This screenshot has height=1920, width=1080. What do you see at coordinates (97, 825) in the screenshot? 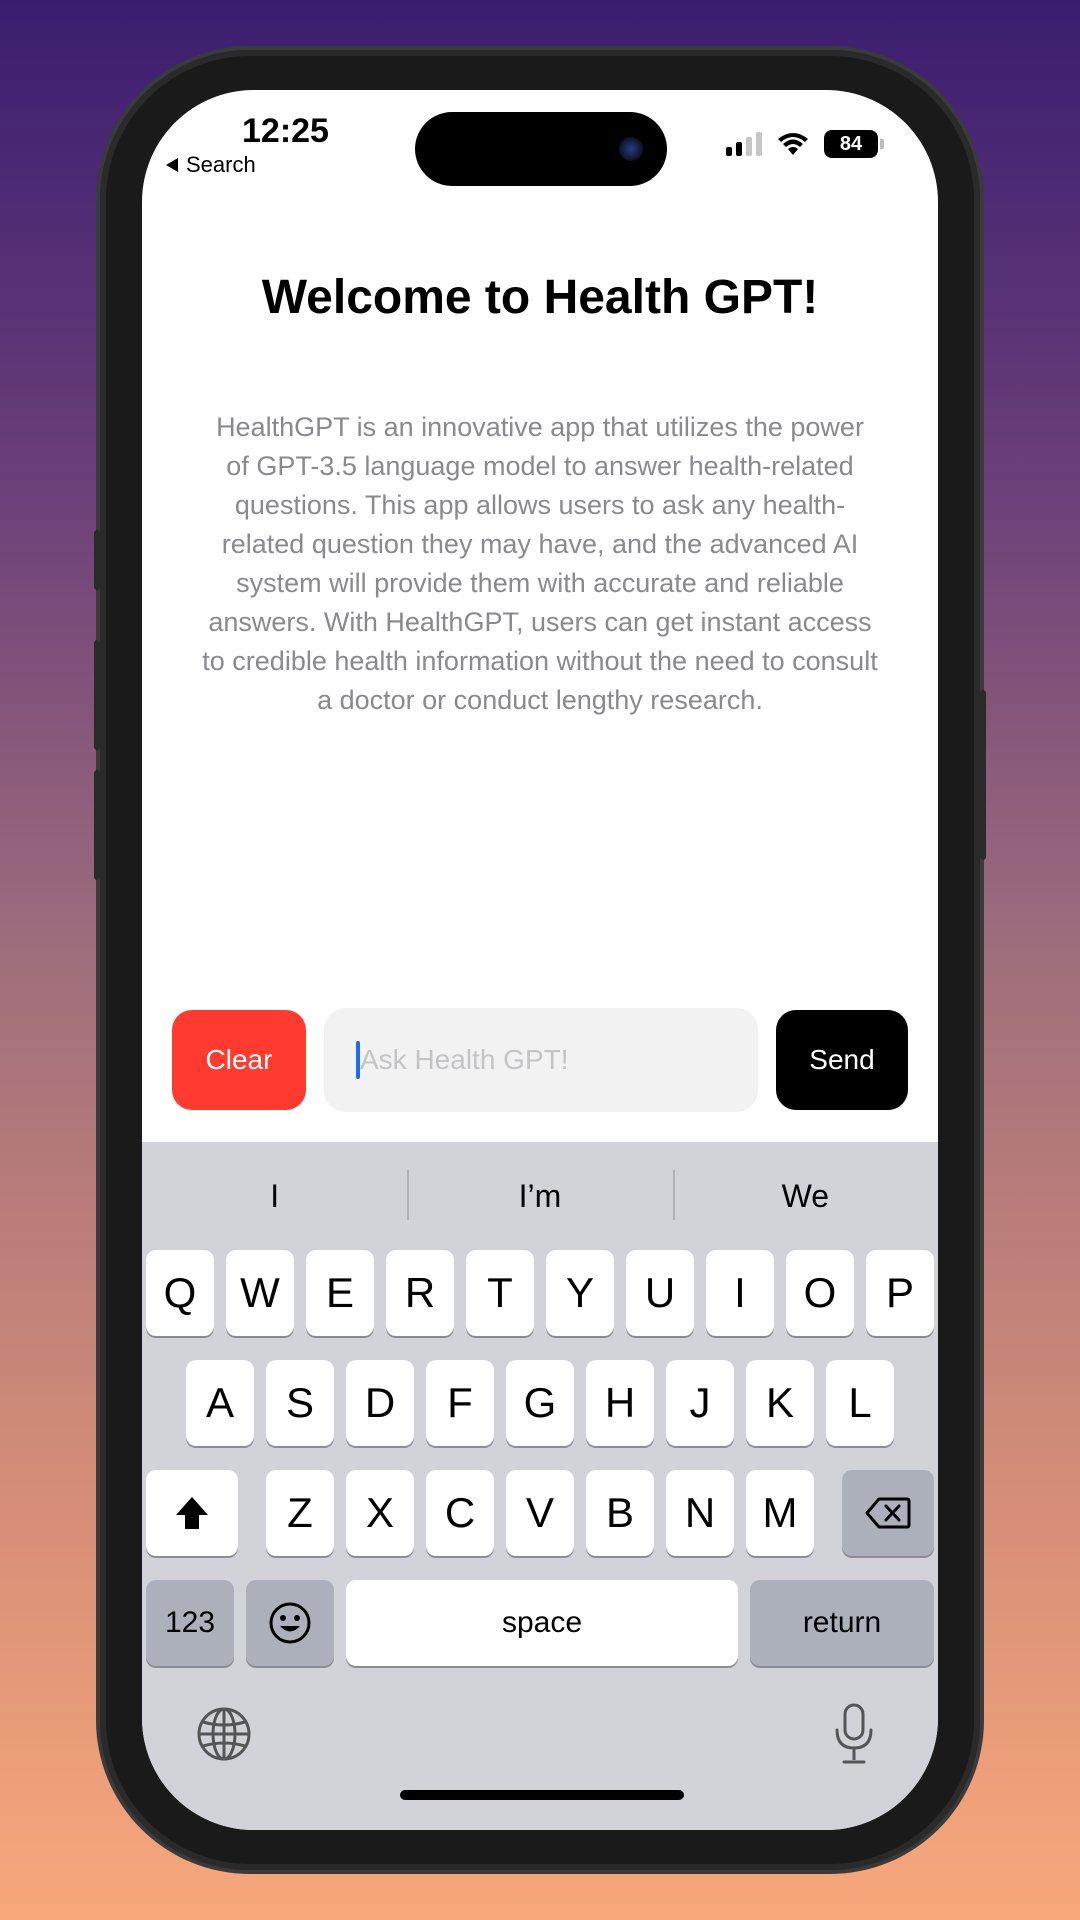
I see `volume-down-button` at bounding box center [97, 825].